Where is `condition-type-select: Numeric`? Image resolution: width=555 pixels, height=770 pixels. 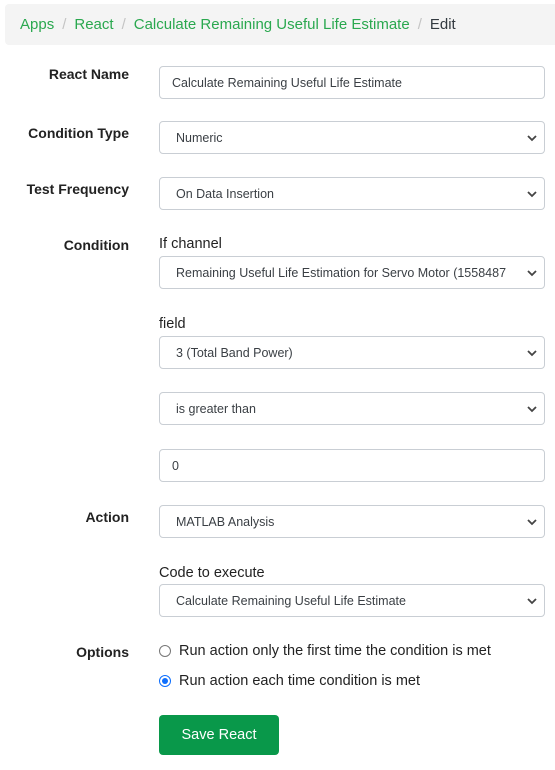 condition-type-select: Numeric is located at coordinates (352, 137).